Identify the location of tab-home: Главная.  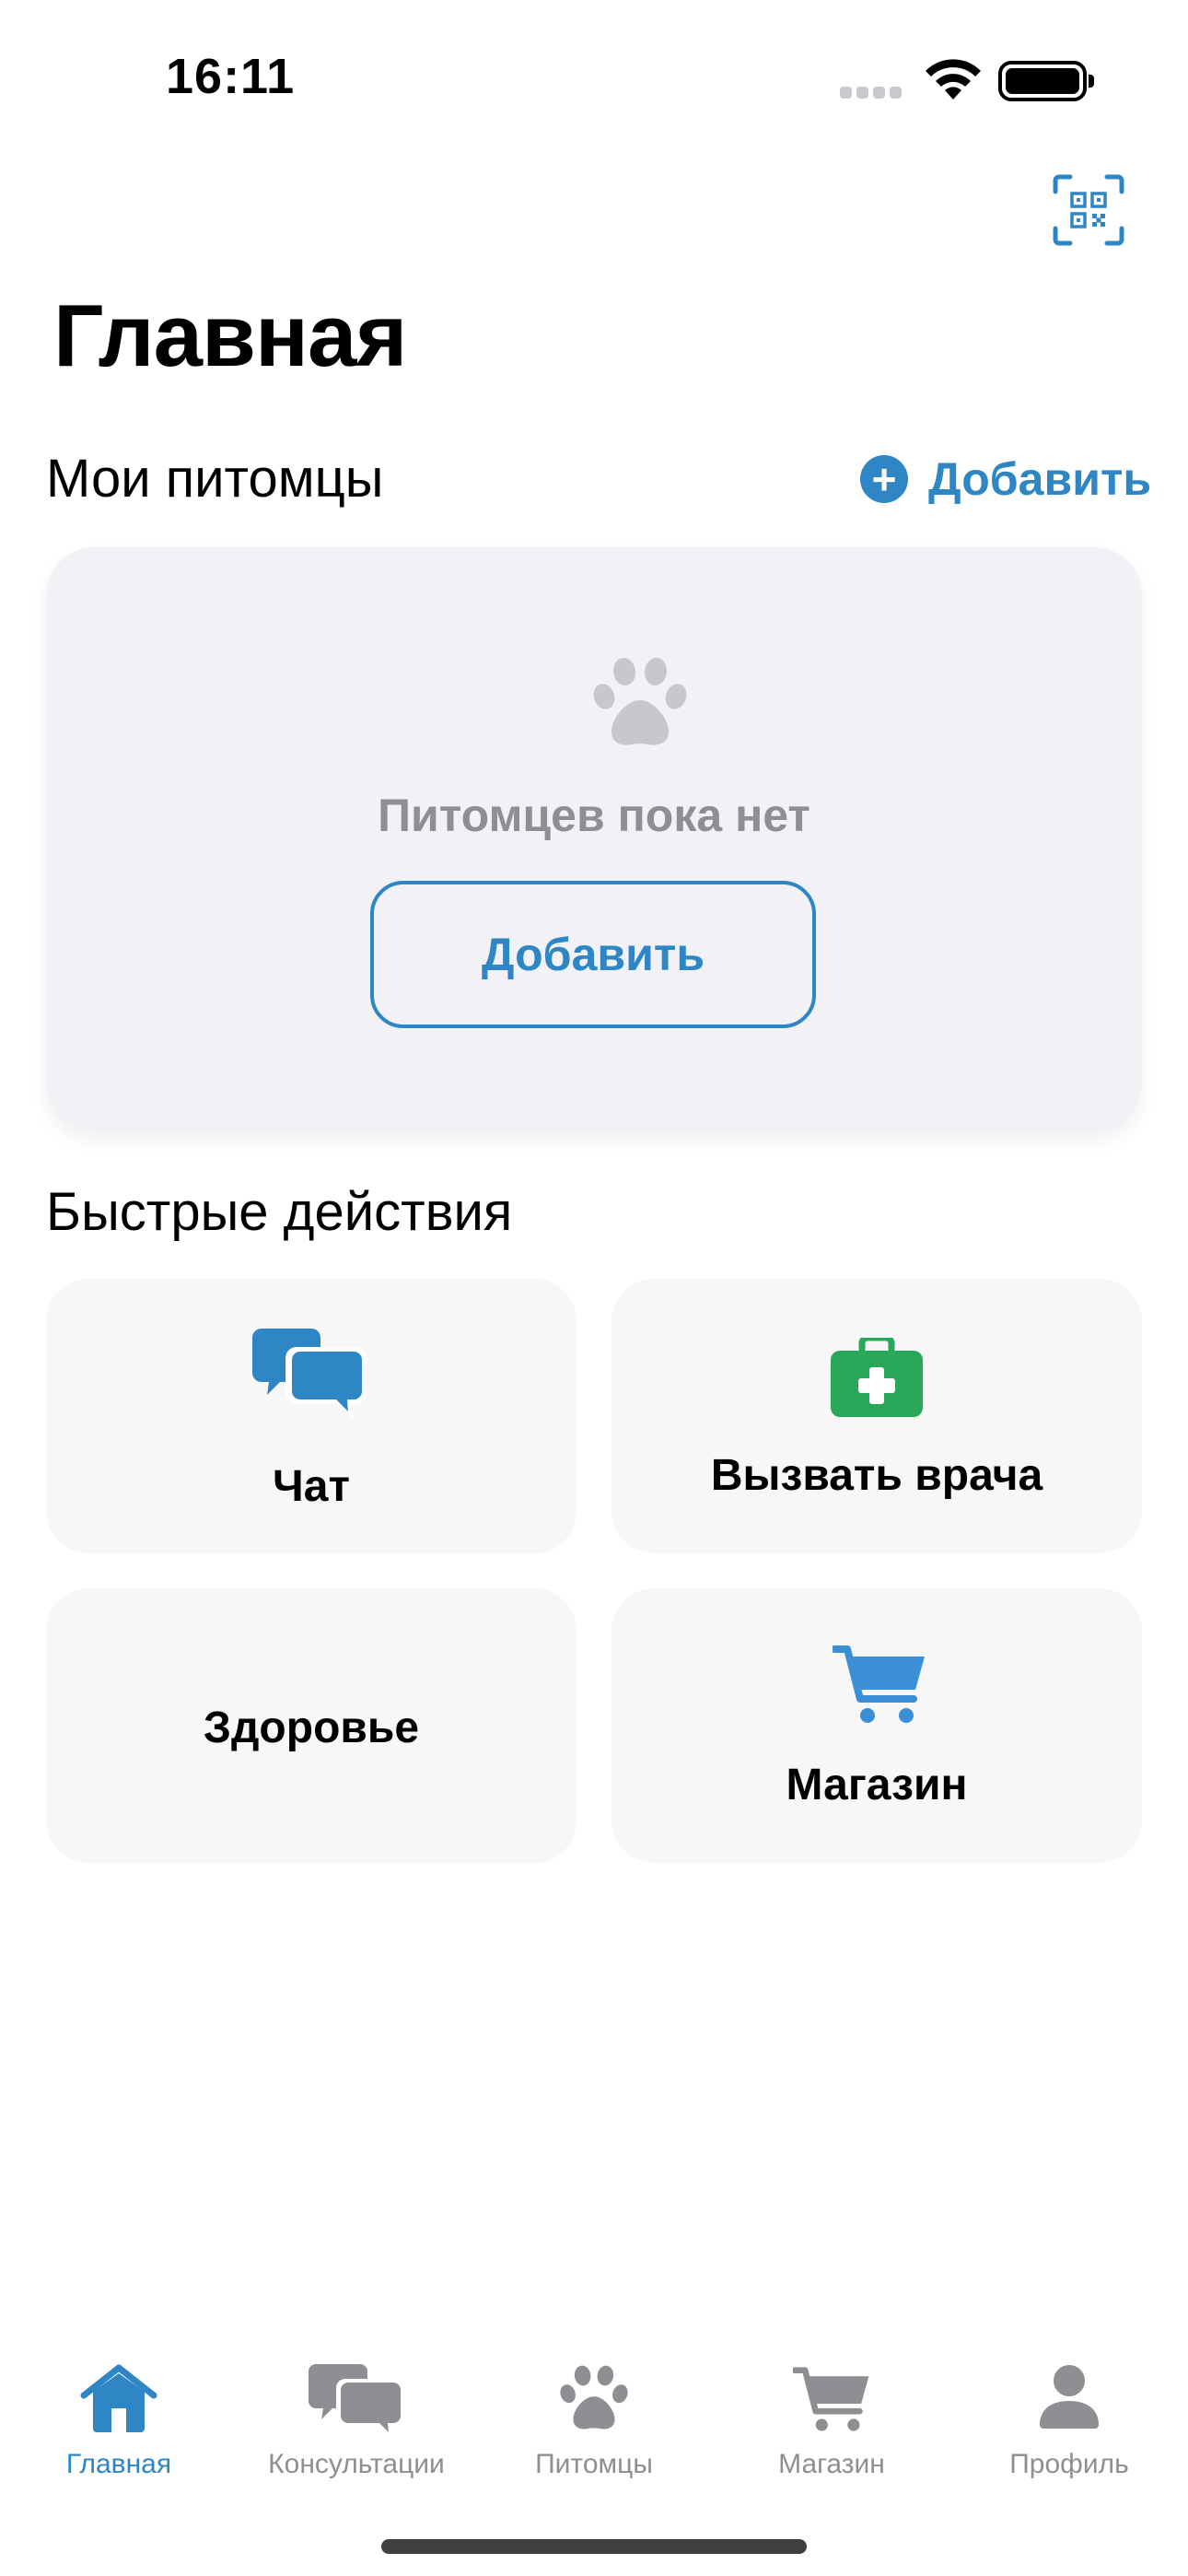
(119, 2423).